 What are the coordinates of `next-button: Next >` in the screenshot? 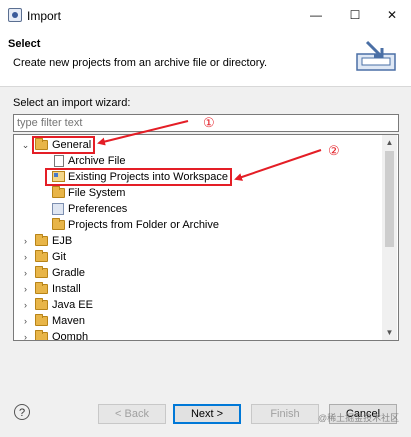 It's located at (207, 414).